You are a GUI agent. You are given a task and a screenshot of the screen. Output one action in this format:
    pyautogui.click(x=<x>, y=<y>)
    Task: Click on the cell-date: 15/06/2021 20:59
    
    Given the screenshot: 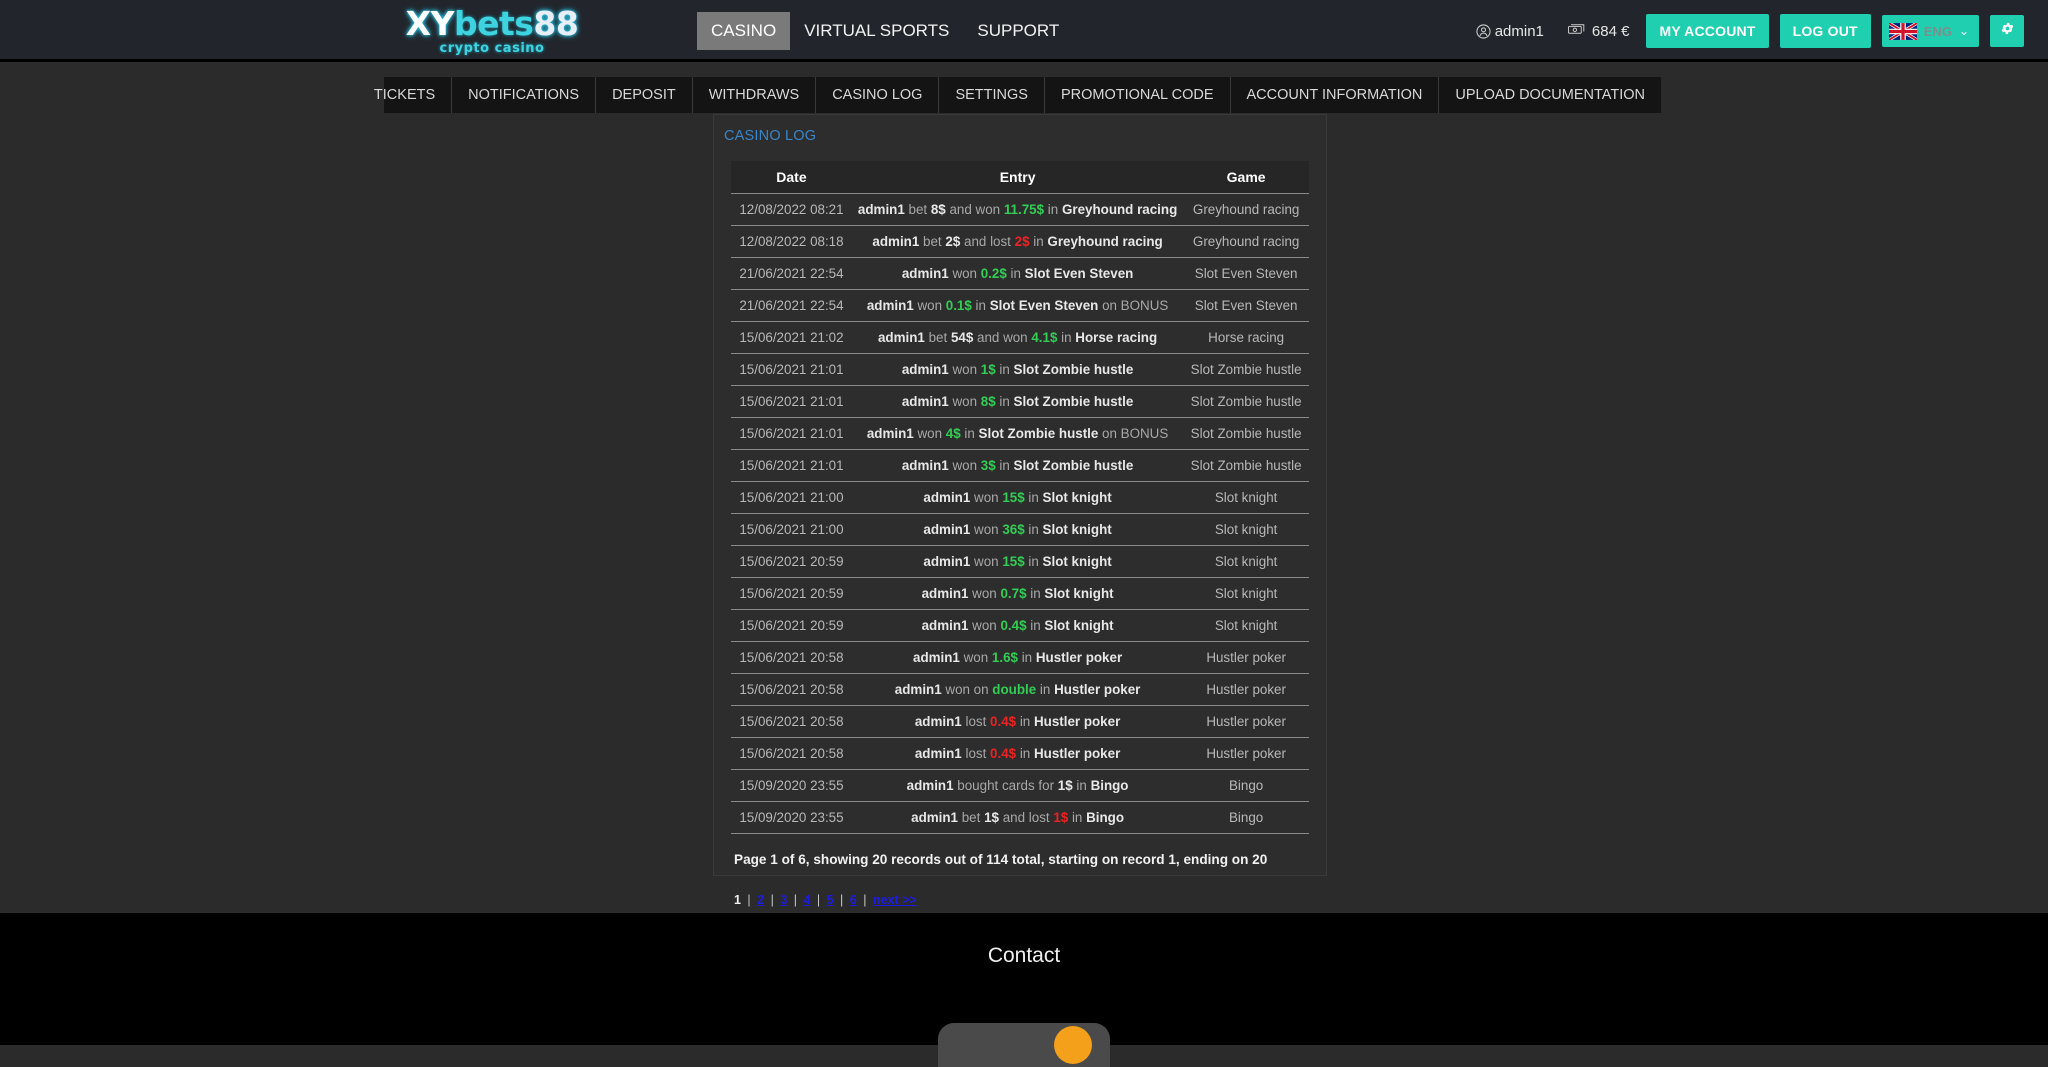 What is the action you would take?
    pyautogui.click(x=791, y=625)
    